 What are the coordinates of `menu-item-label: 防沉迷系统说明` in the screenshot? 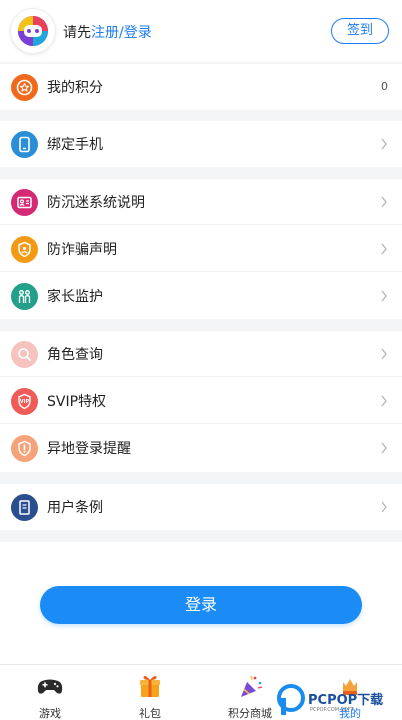 It's located at (96, 203).